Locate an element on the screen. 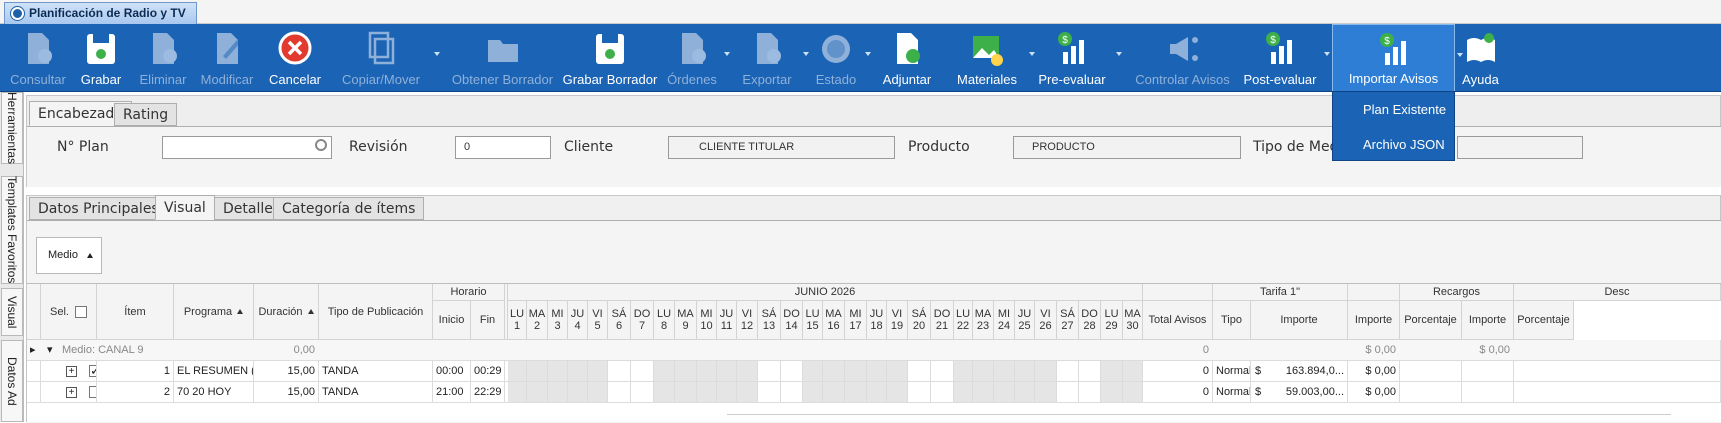 The width and height of the screenshot is (1721, 423). expand-icon: + is located at coordinates (71, 371).